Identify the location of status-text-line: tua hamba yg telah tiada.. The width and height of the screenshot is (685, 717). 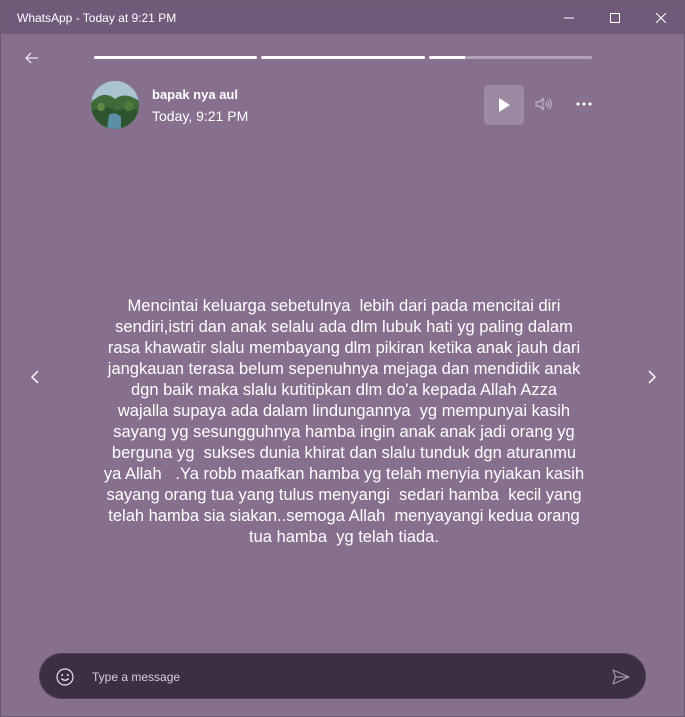
(344, 537).